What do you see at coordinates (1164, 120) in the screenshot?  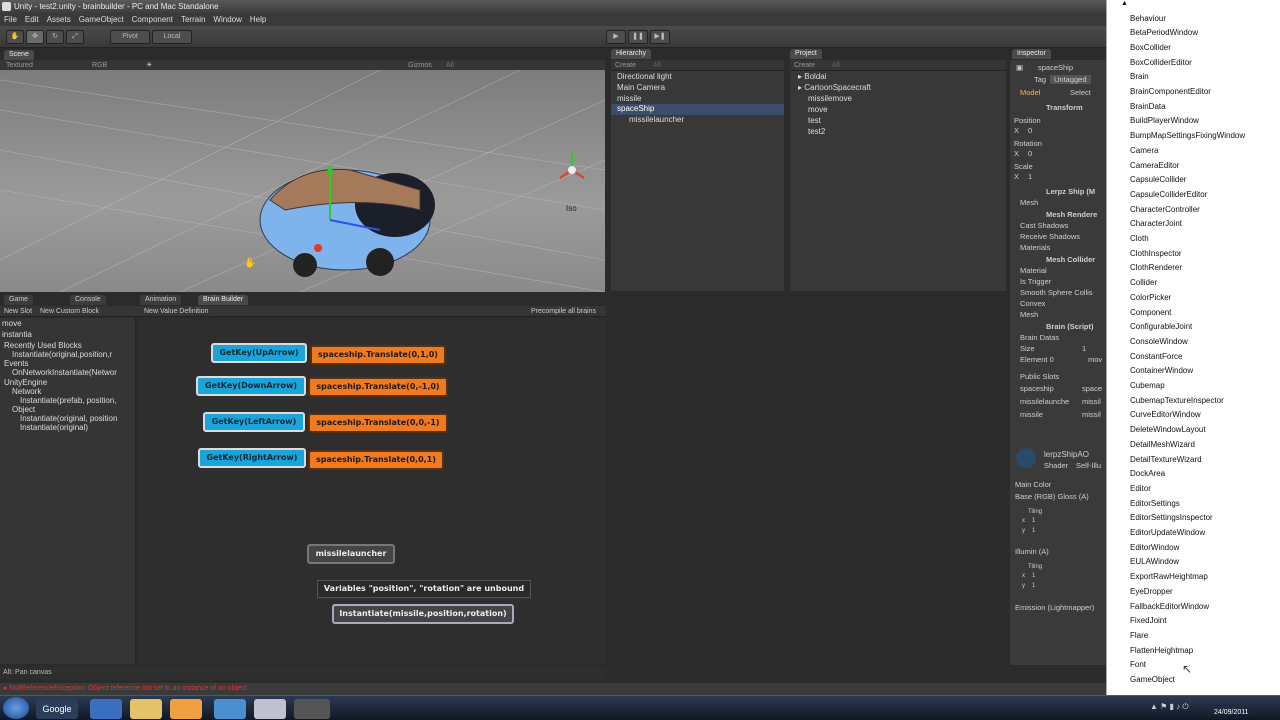 I see `dropdown-item: BuildPlayerWindow` at bounding box center [1164, 120].